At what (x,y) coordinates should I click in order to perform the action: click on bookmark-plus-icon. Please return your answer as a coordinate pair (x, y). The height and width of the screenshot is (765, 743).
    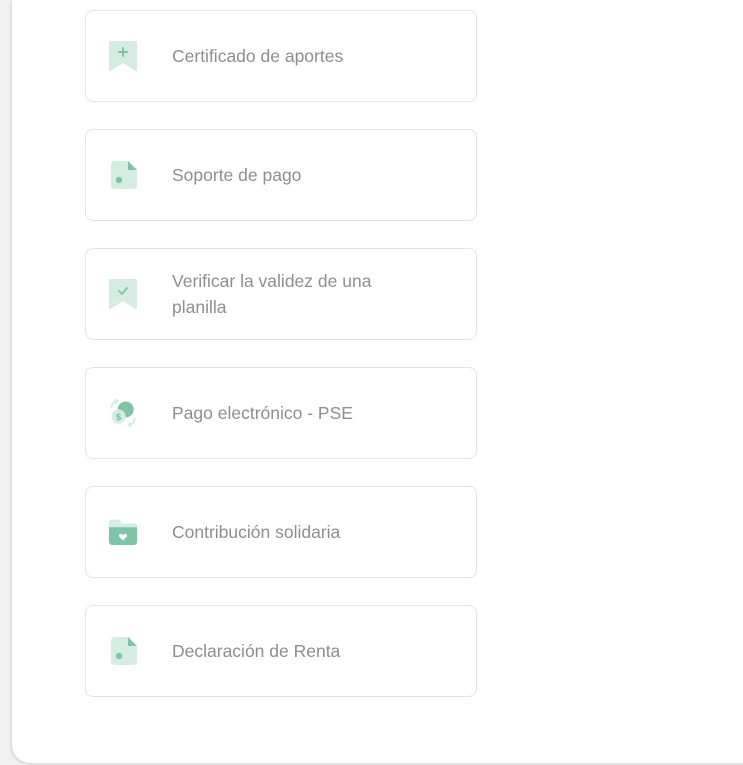
    Looking at the image, I should click on (123, 56).